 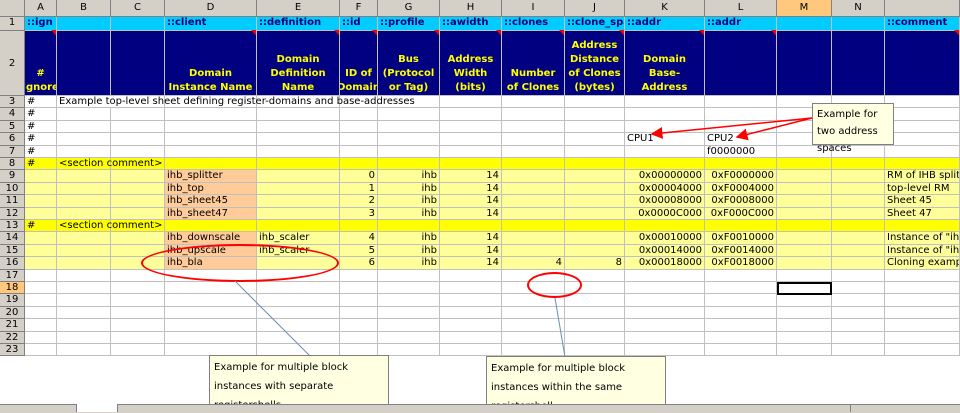 I want to click on note-two-address-spaces: Example for two address spaces, so click(x=853, y=128).